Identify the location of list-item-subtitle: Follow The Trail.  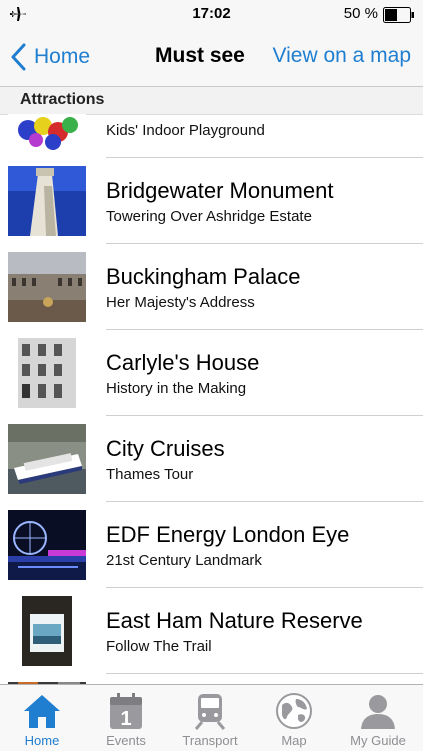
(159, 646).